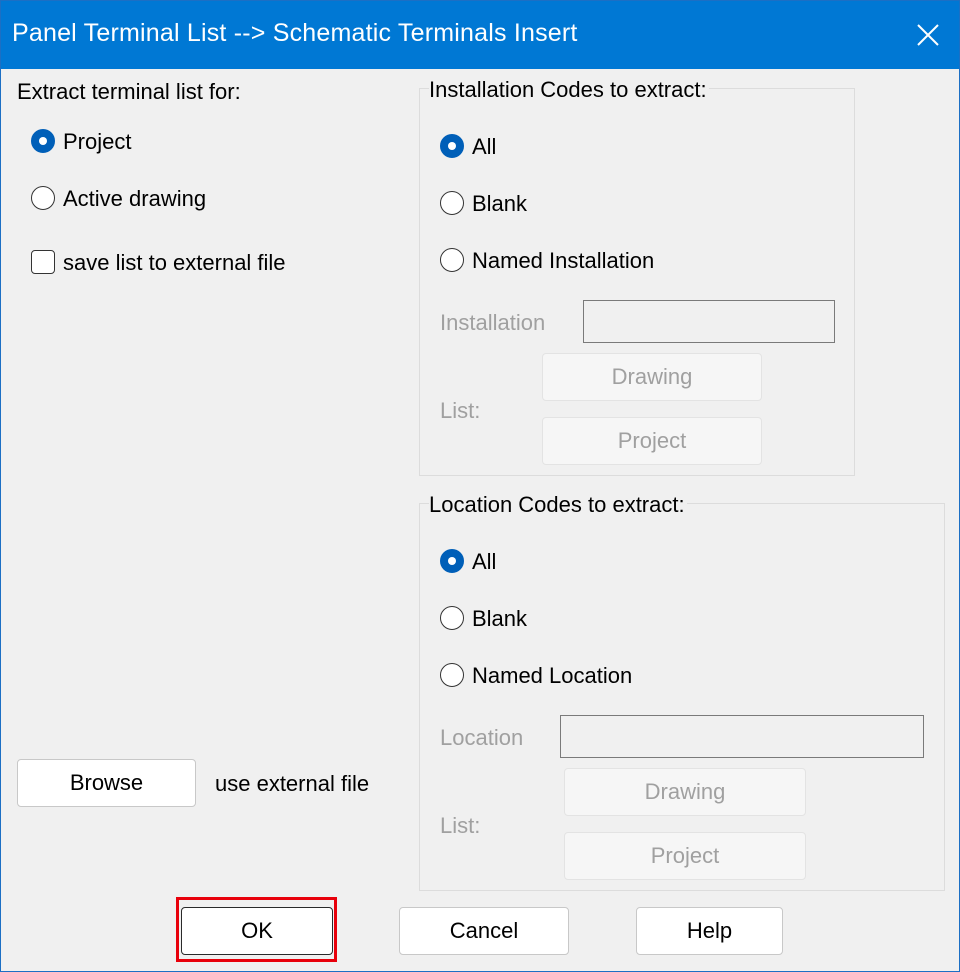 This screenshot has width=960, height=972. What do you see at coordinates (43, 141) in the screenshot?
I see `radio-project` at bounding box center [43, 141].